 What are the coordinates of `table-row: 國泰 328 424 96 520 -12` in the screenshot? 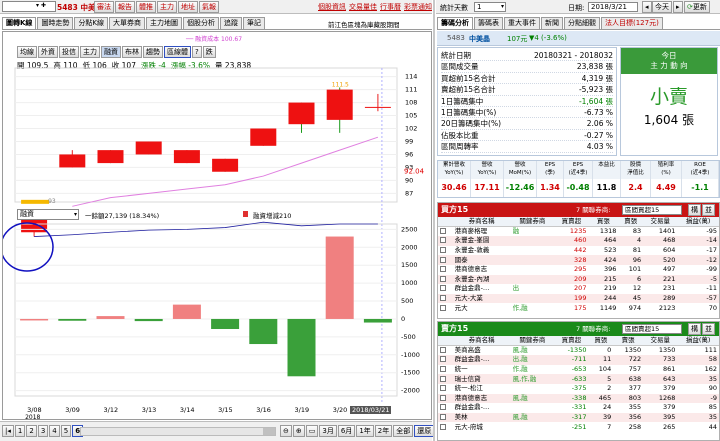 It's located at (578, 260).